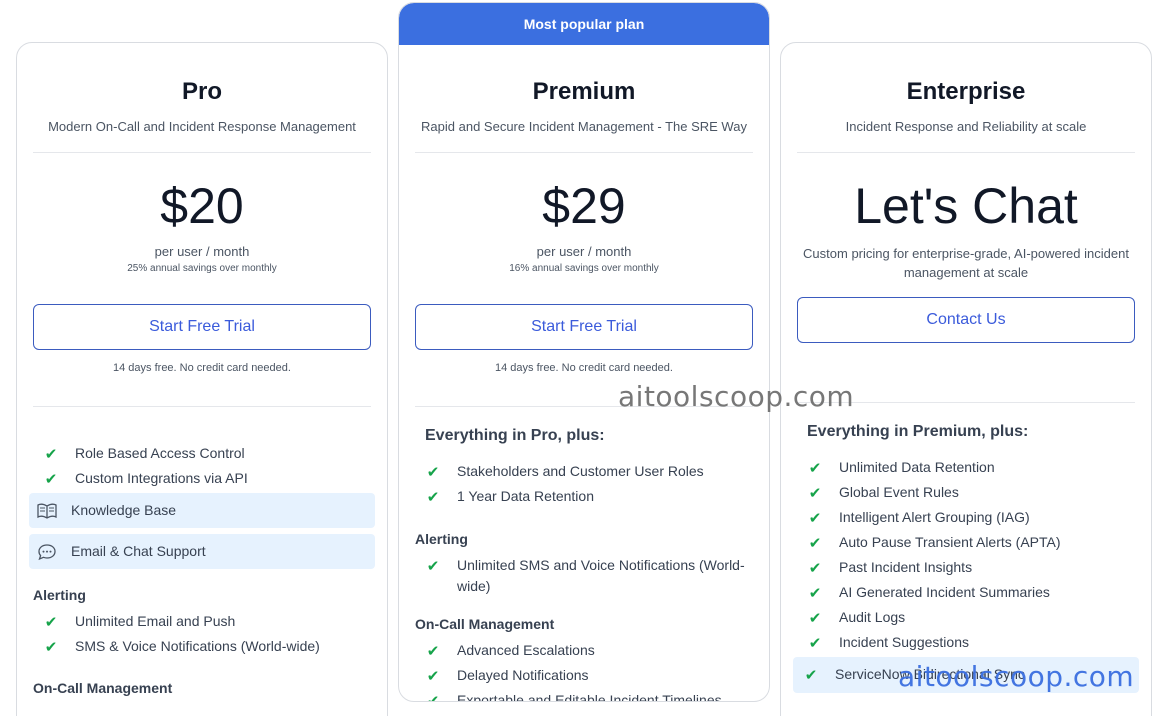 This screenshot has height=716, width=1154. I want to click on feature-item: ✔ Role Based Access Control, so click(202, 453).